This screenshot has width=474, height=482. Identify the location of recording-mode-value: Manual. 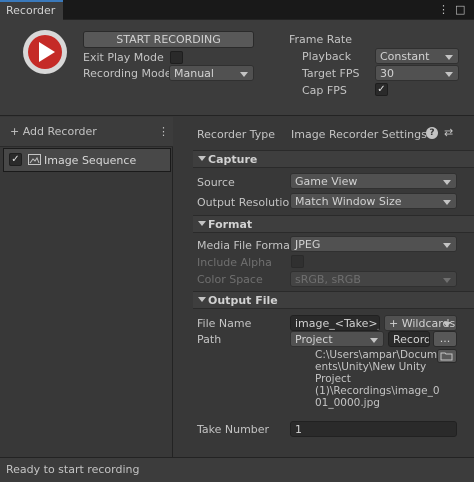
(194, 73).